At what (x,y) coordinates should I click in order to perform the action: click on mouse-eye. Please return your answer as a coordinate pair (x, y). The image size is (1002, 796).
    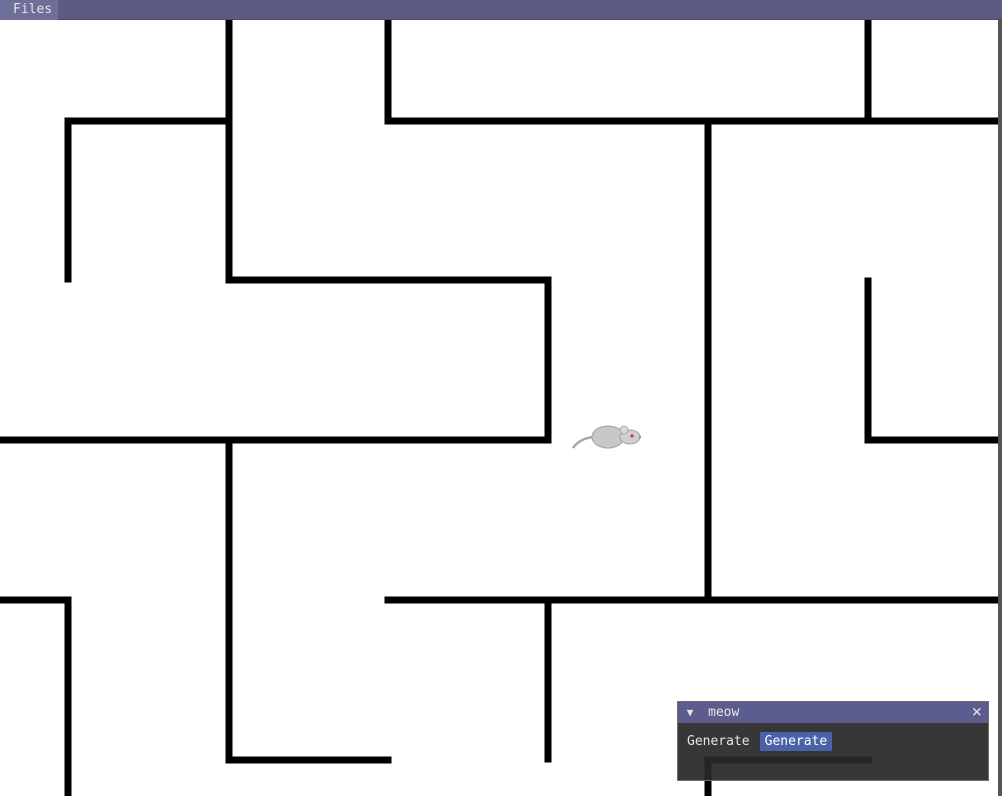
    Looking at the image, I should click on (632, 436).